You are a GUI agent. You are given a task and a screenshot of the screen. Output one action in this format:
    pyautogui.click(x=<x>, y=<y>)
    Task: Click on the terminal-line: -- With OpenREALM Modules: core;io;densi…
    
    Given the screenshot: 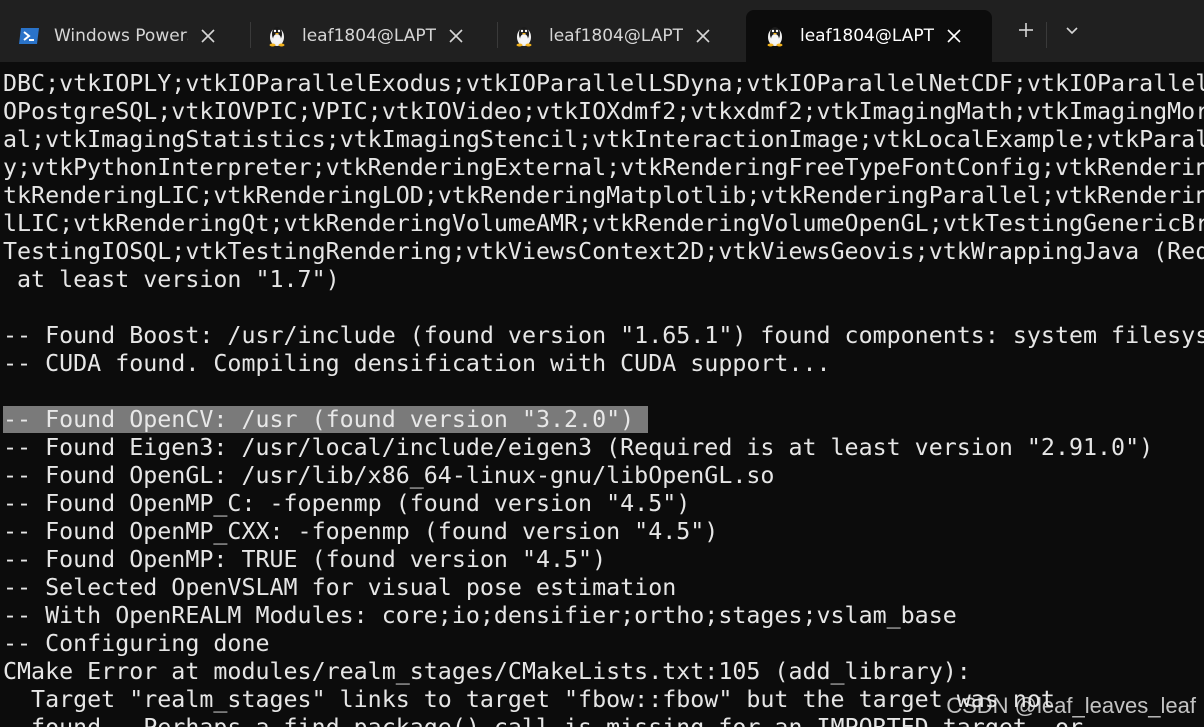 What is the action you would take?
    pyautogui.click(x=480, y=615)
    